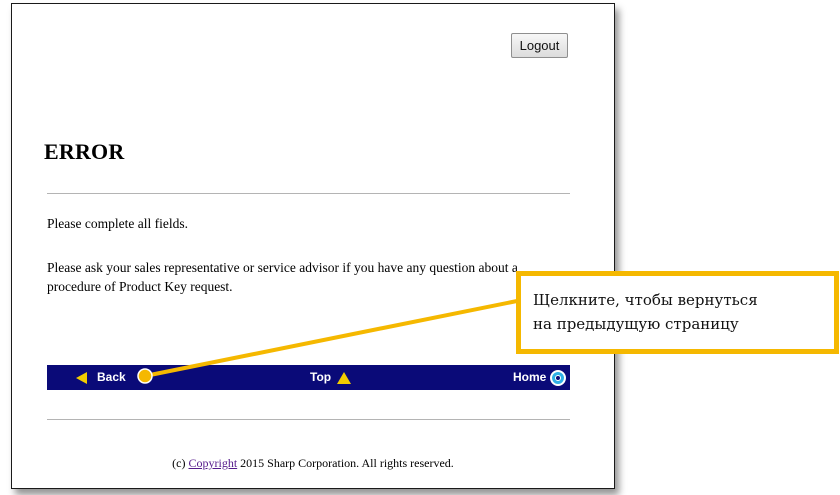  What do you see at coordinates (179, 463) in the screenshot?
I see `footer-prefix: (c)` at bounding box center [179, 463].